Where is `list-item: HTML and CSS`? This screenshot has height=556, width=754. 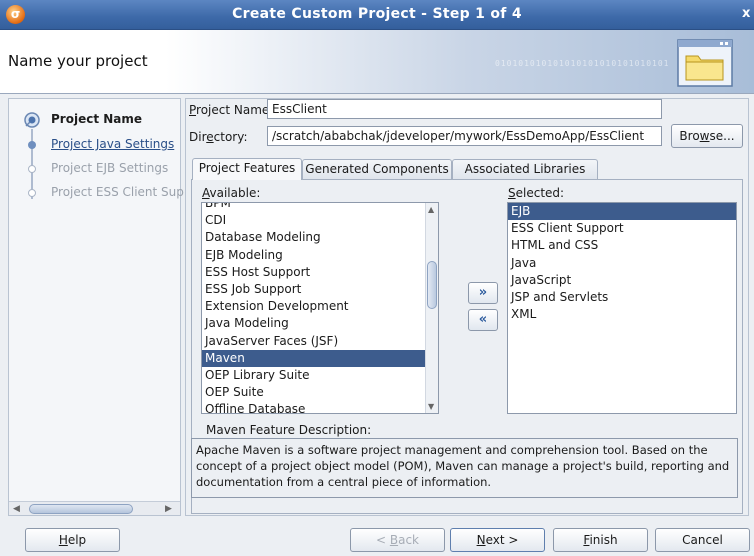
list-item: HTML and CSS is located at coordinates (622, 245).